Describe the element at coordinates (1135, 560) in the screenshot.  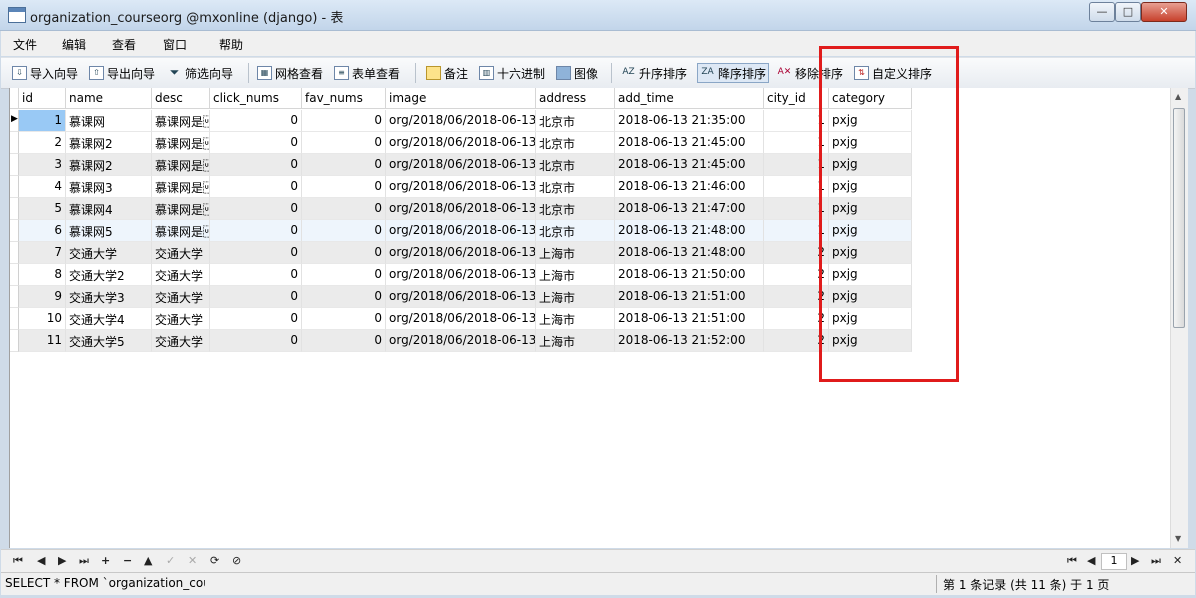
I see `next-page-icon: ▶` at that location.